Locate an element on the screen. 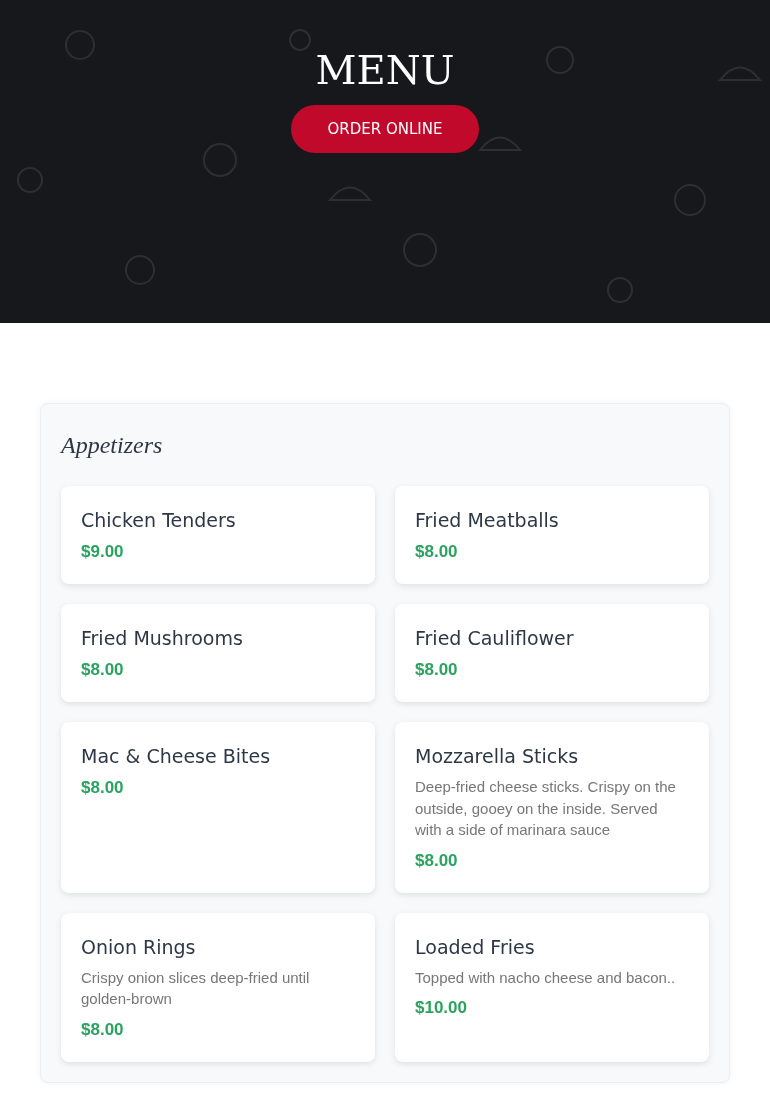 Image resolution: width=770 pixels, height=1112 pixels. item-name: Chicken Tenders is located at coordinates (159, 520).